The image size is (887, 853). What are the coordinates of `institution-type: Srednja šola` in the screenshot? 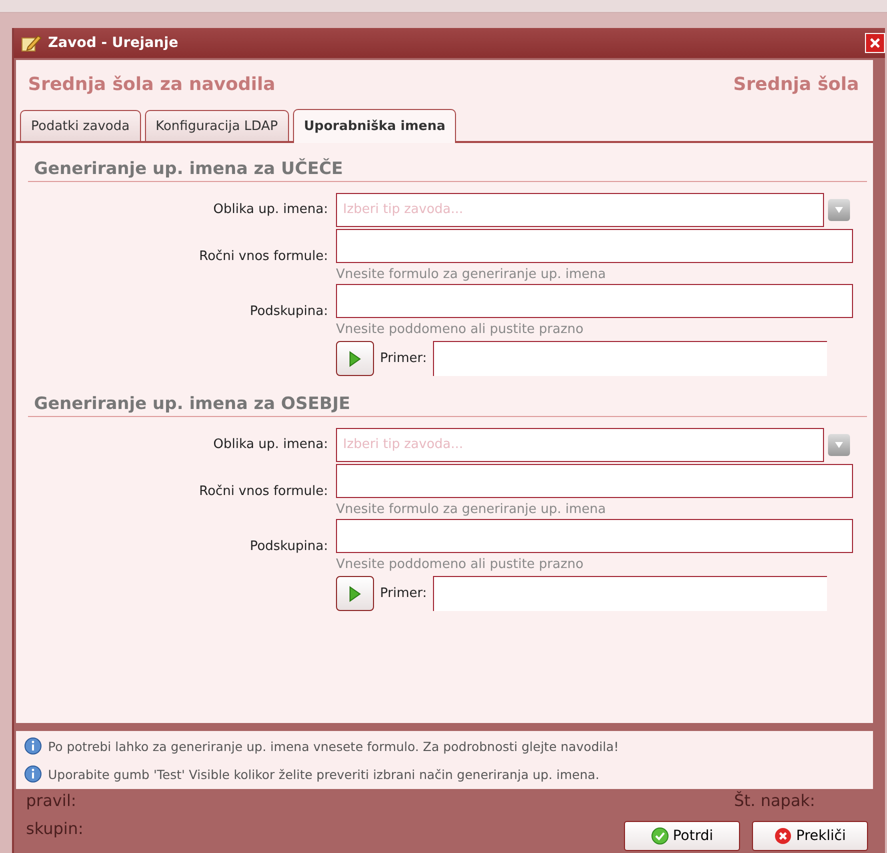 It's located at (796, 84).